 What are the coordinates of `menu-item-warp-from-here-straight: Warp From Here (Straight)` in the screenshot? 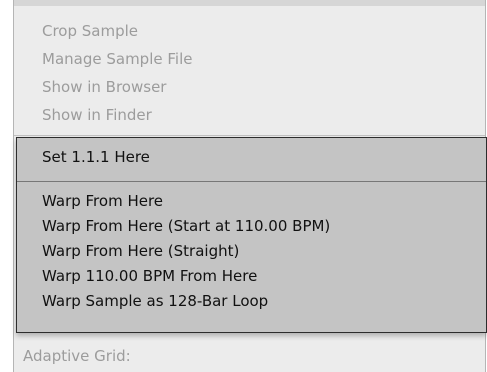 It's located at (251, 251).